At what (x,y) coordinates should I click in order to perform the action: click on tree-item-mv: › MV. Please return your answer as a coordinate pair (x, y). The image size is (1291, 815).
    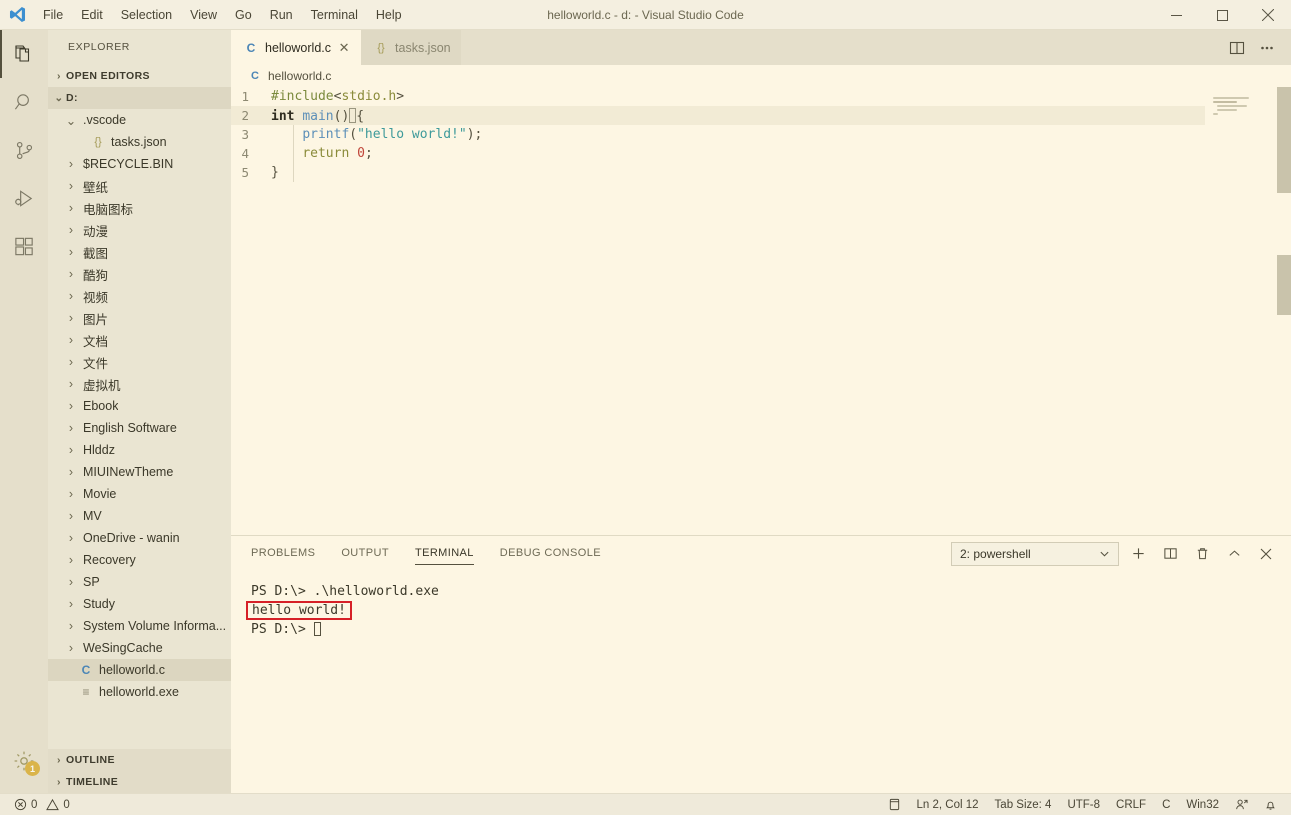
    Looking at the image, I should click on (139, 516).